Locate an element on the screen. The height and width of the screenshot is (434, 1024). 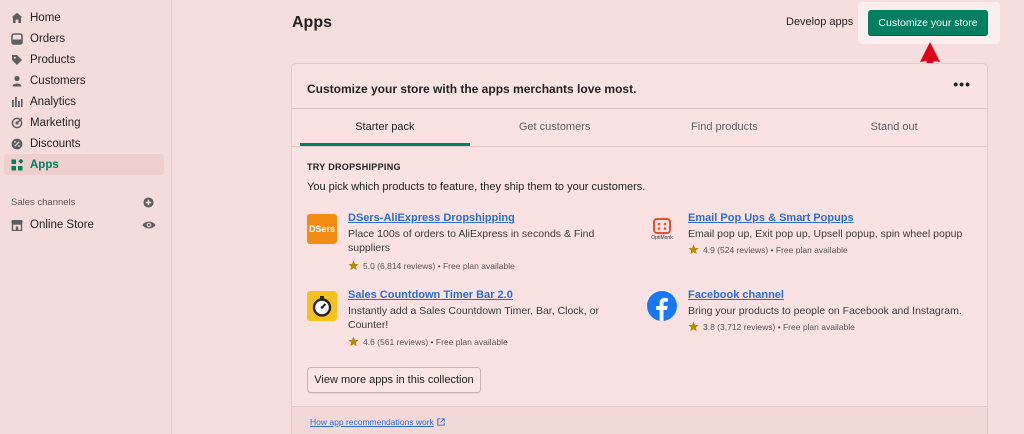
sales-channels-label: Sales channels is located at coordinates (43, 202).